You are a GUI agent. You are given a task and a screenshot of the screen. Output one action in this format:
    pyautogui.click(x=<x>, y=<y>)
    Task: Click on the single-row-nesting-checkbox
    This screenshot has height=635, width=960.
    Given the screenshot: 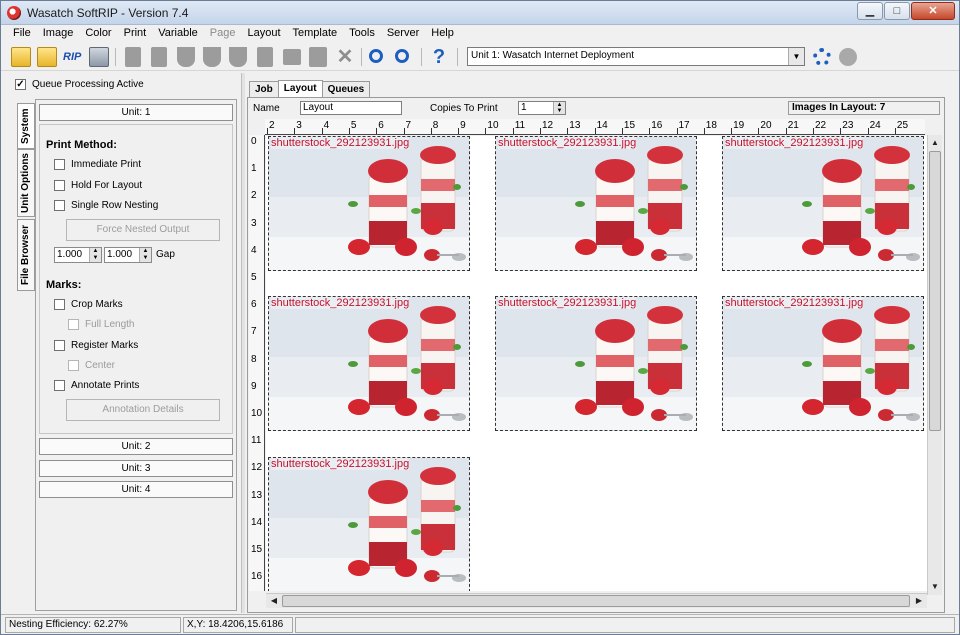 What is the action you would take?
    pyautogui.click(x=59, y=205)
    